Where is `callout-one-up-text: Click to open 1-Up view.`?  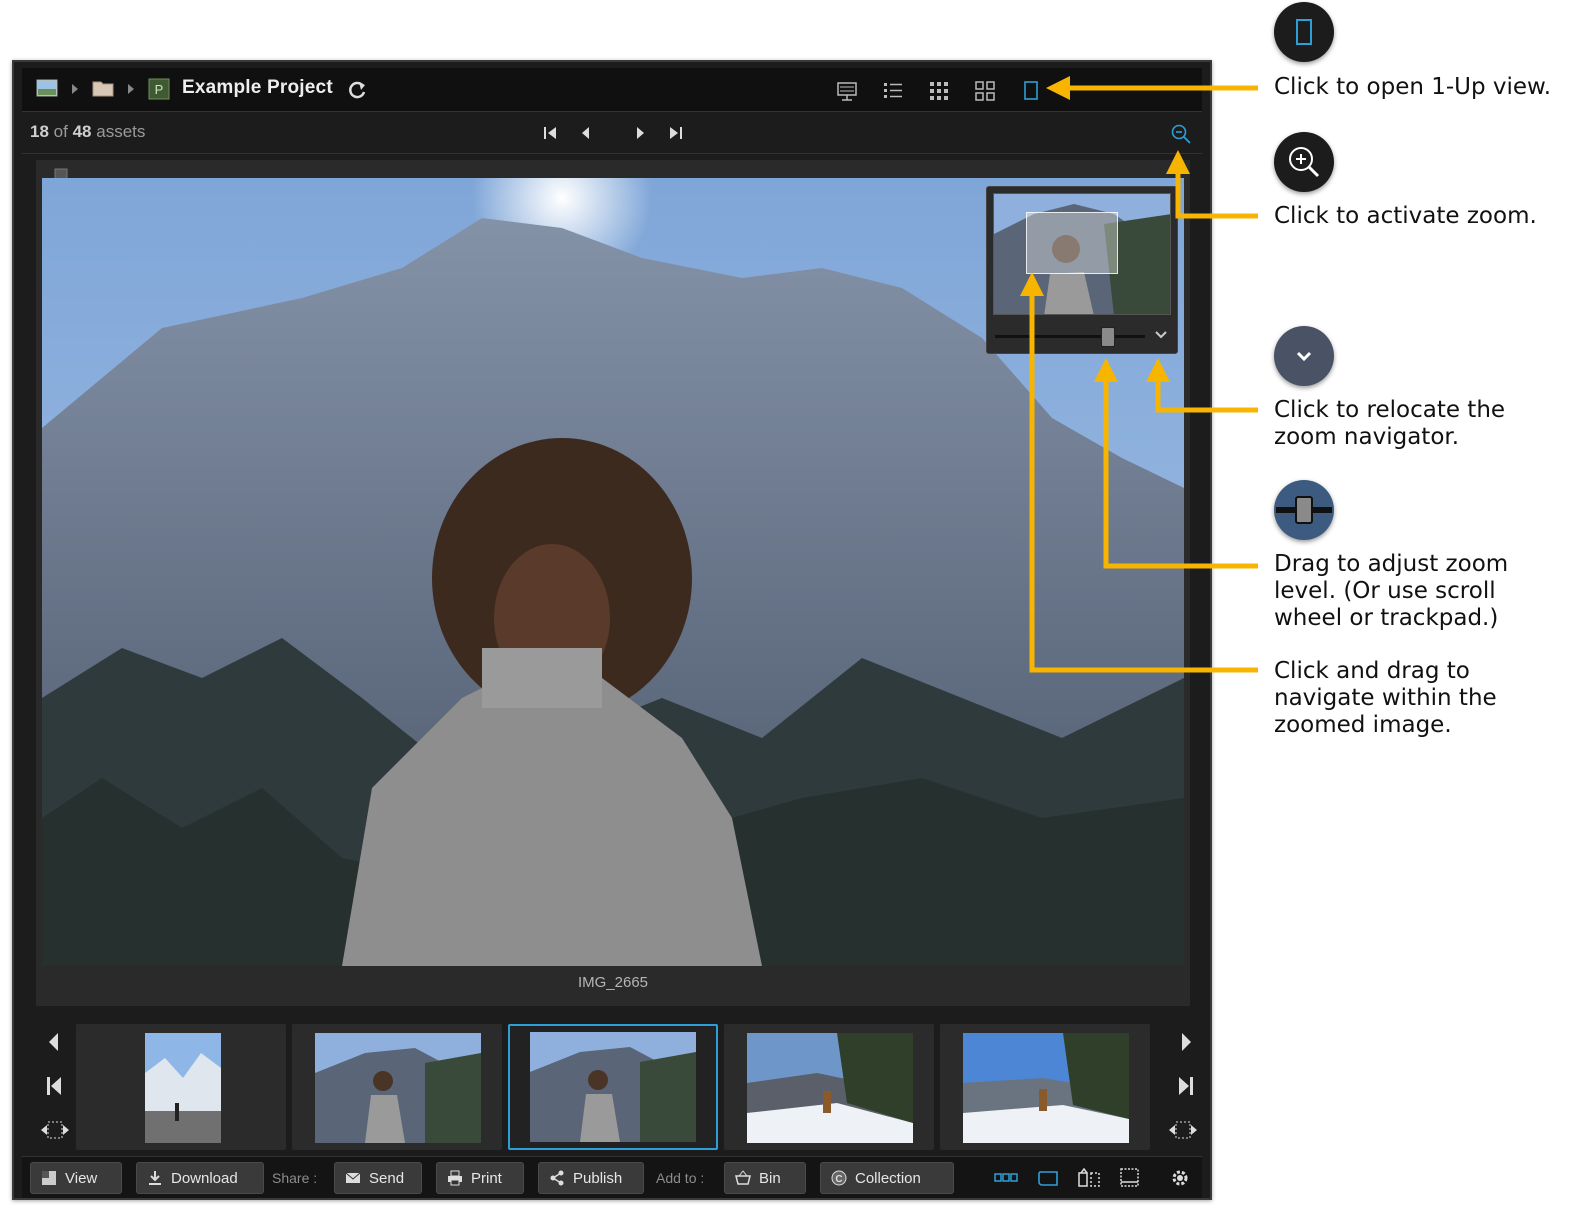 callout-one-up-text: Click to open 1-Up view. is located at coordinates (1413, 87).